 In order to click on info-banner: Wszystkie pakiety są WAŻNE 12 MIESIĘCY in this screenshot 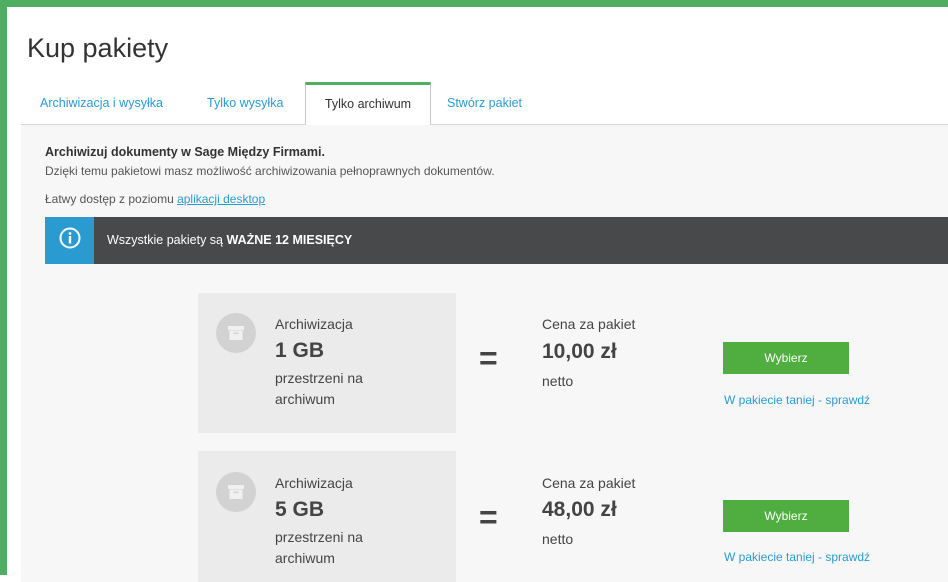, I will do `click(496, 240)`.